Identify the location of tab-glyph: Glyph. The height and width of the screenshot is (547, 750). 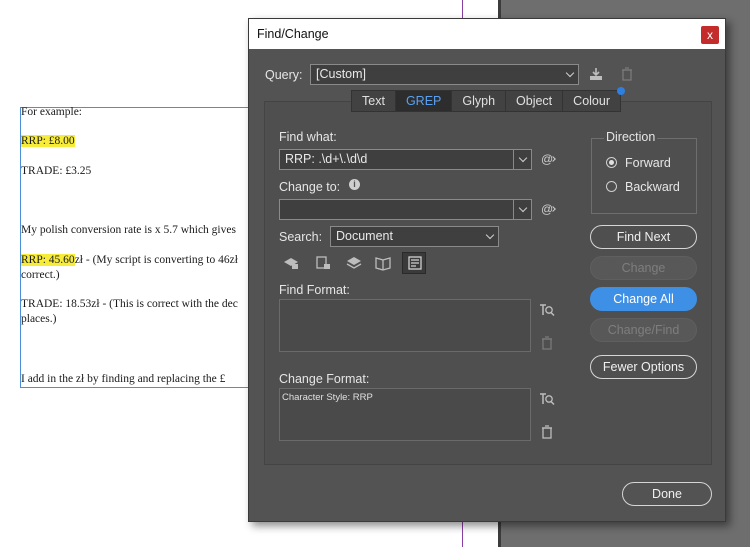
(479, 101).